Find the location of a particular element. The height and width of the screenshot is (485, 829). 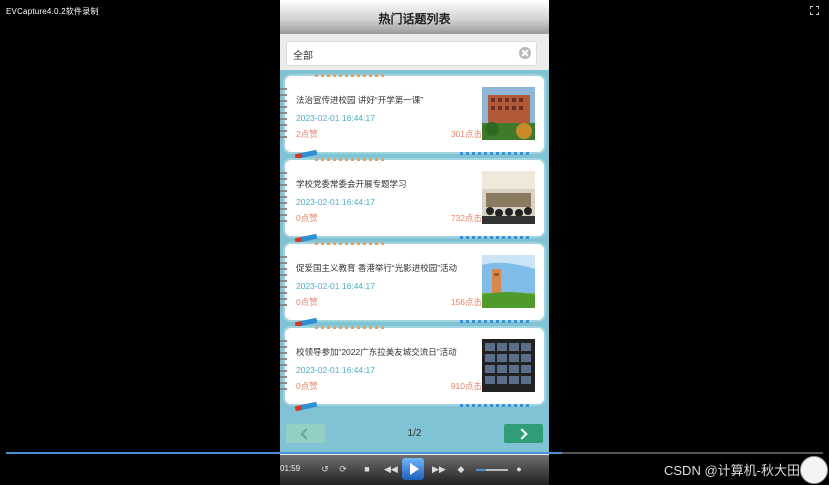

topic-likes: 2点赞 is located at coordinates (307, 134).